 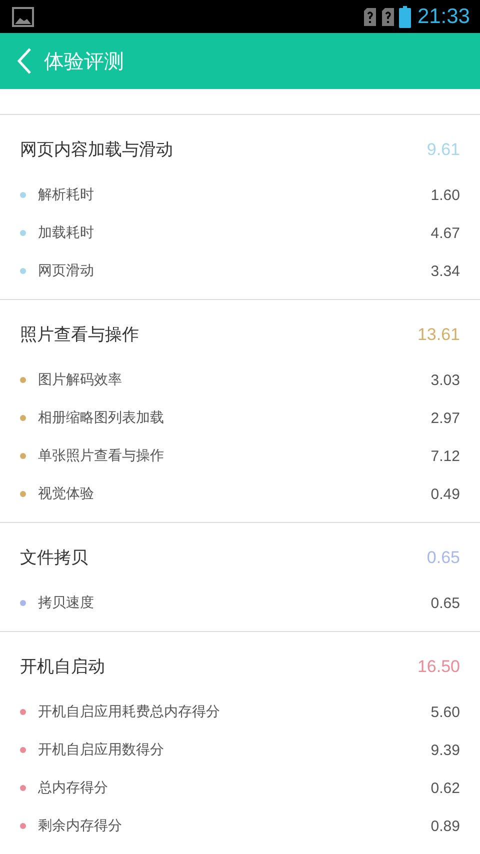 I want to click on image-icon, so click(x=23, y=16).